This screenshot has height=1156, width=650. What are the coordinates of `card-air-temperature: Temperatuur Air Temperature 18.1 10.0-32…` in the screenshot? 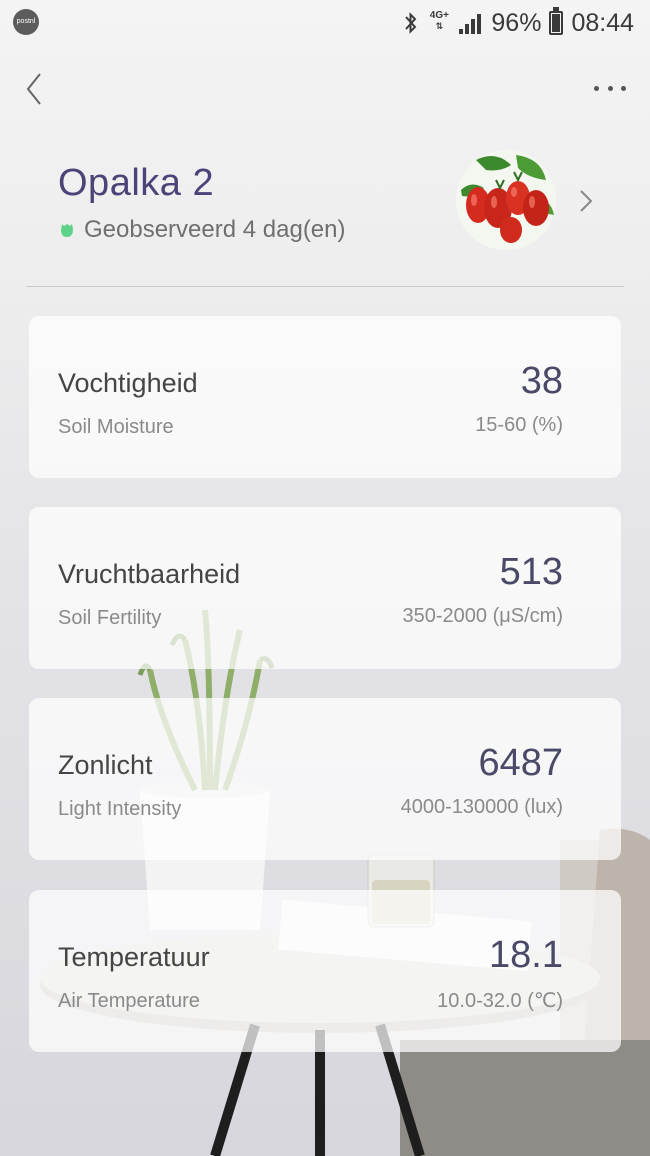 It's located at (325, 971).